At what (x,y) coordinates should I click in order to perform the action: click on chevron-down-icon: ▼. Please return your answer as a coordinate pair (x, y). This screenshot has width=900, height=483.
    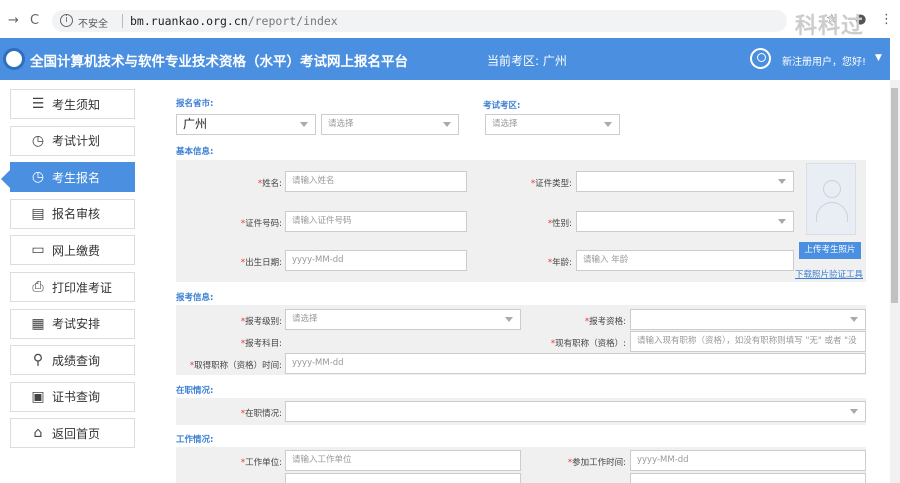
    Looking at the image, I should click on (878, 58).